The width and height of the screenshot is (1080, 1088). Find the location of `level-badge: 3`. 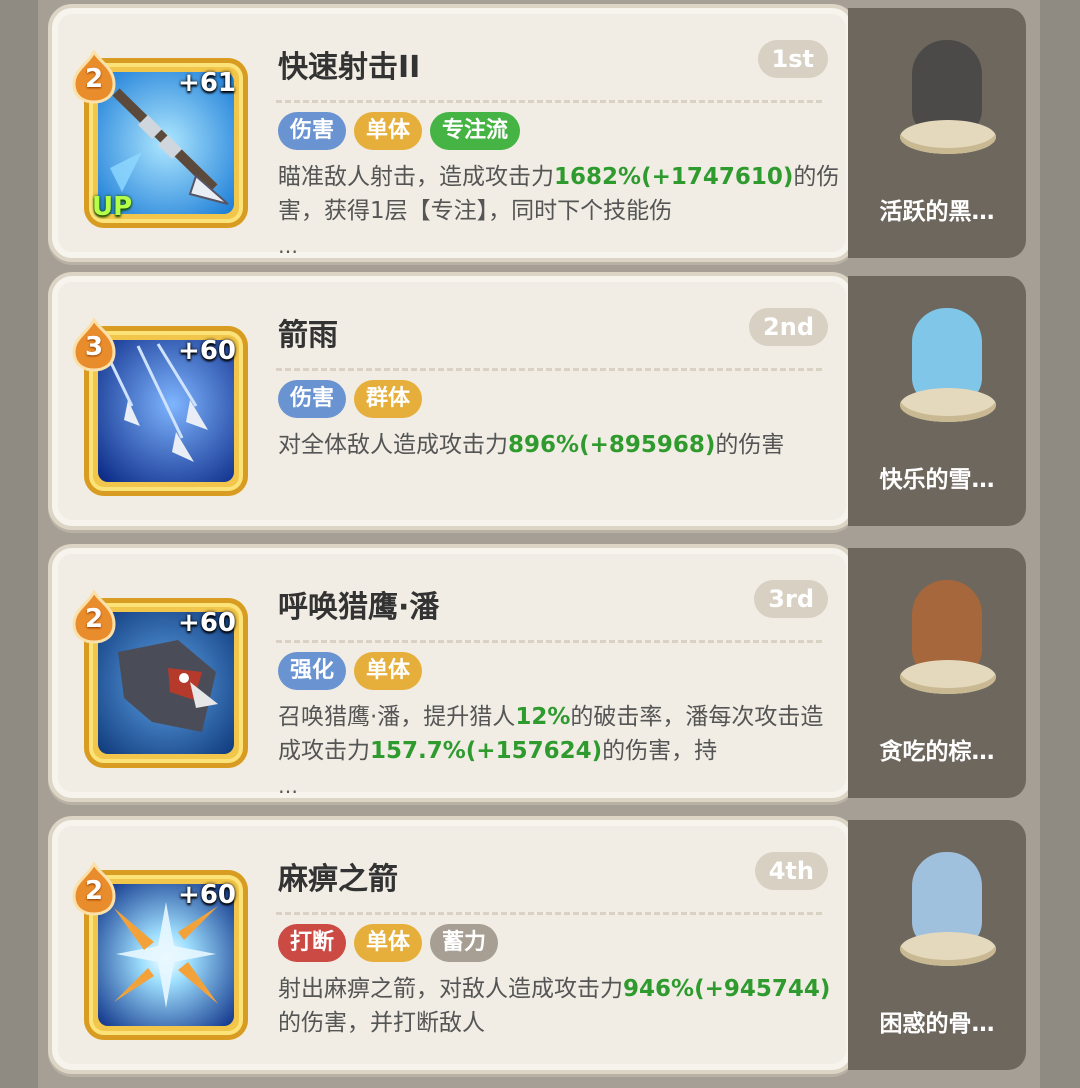

level-badge: 3 is located at coordinates (94, 344).